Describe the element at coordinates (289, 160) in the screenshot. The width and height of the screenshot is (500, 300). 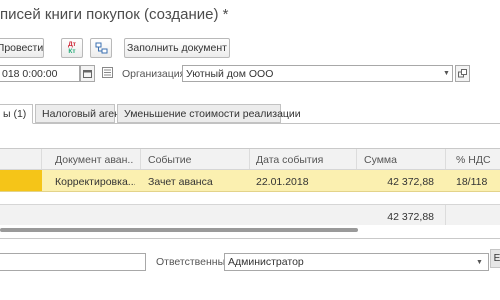
I see `column-header-date: Дата события` at that location.